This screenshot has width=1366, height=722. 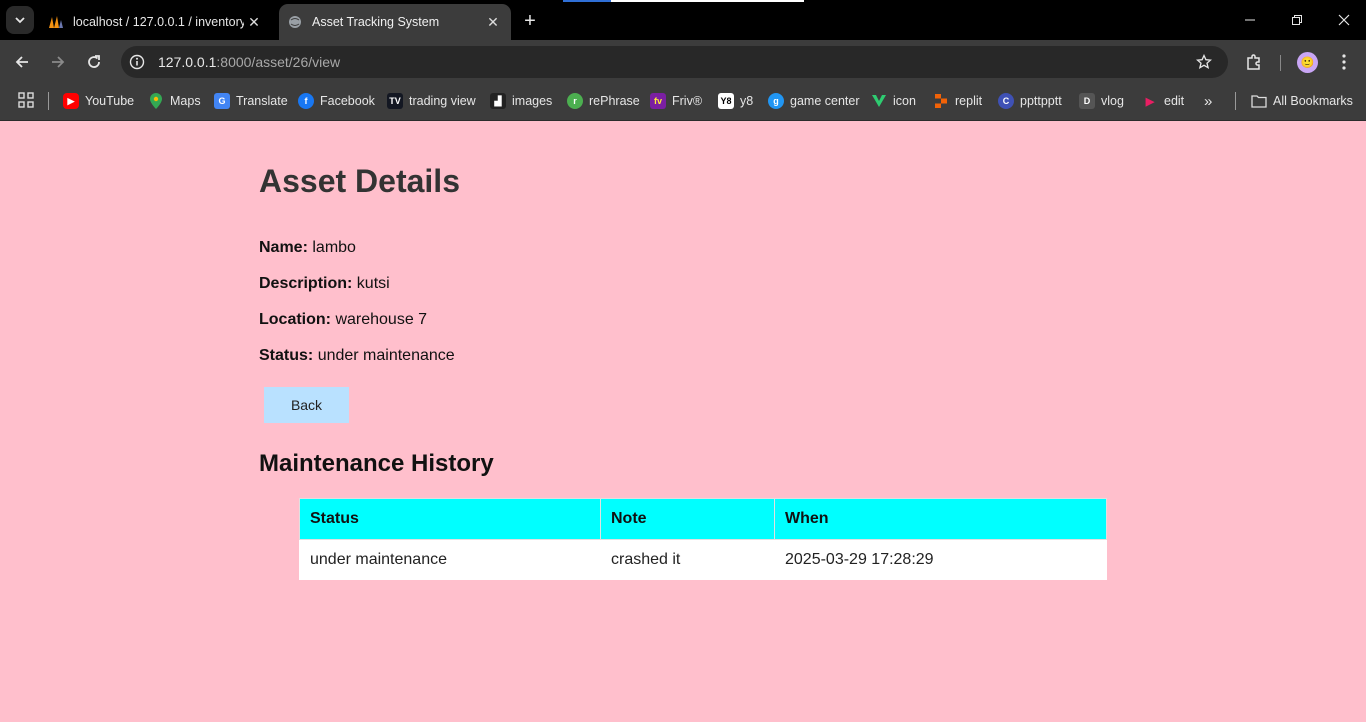 I want to click on reload-button, so click(x=94, y=62).